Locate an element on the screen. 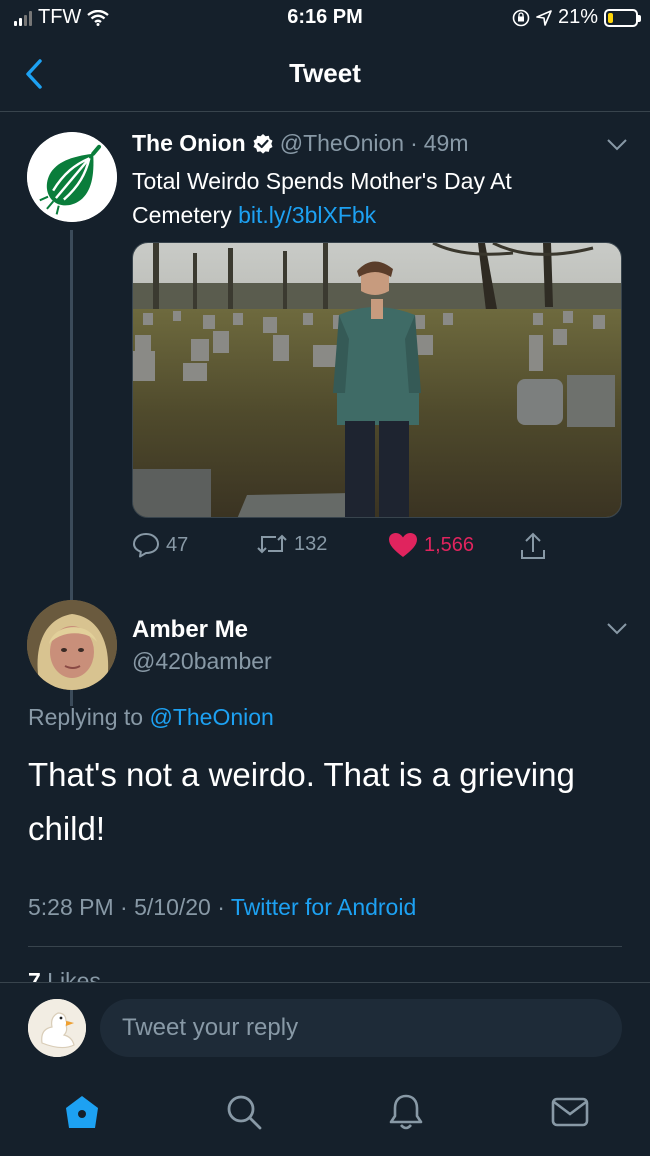 This screenshot has width=650, height=1156. share-icon is located at coordinates (533, 545).